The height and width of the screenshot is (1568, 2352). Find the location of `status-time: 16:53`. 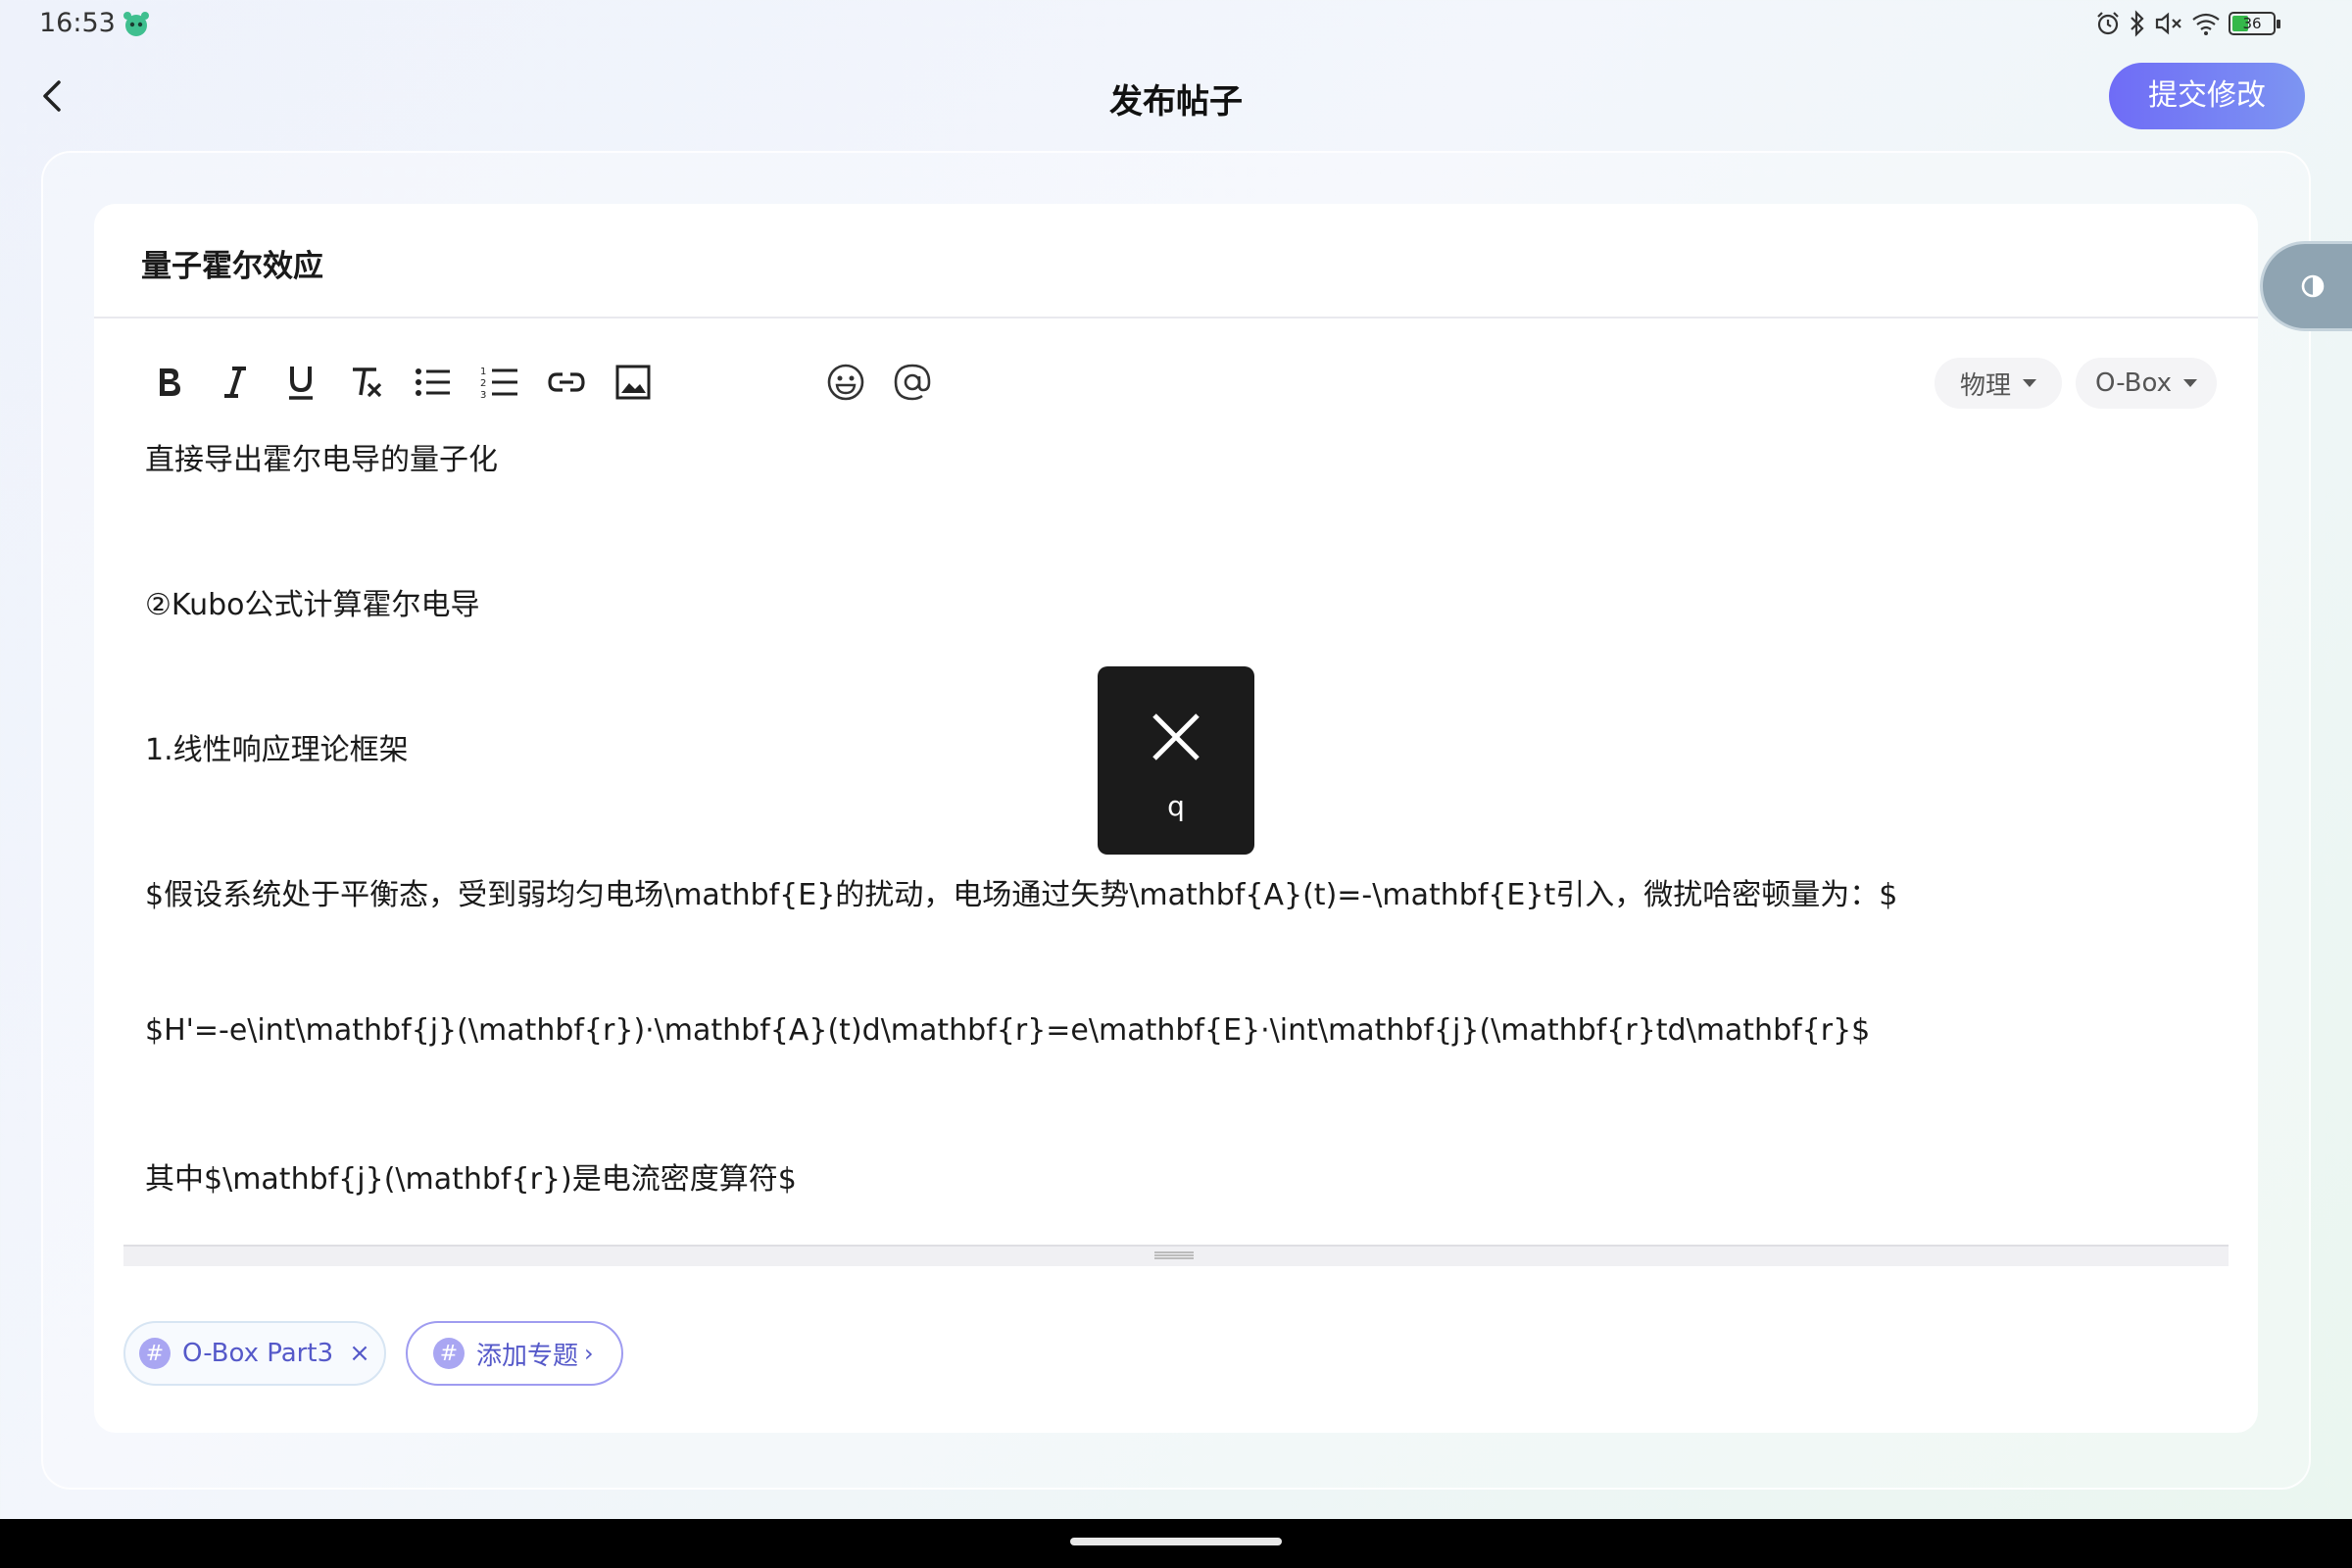

status-time: 16:53 is located at coordinates (77, 23).